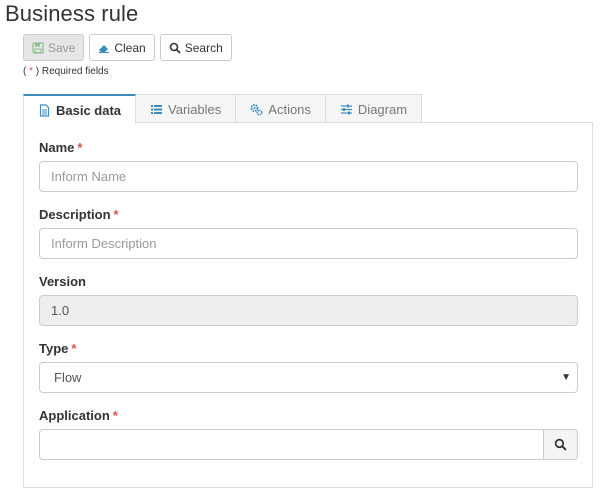 The height and width of the screenshot is (498, 605). I want to click on application-search-button, so click(560, 444).